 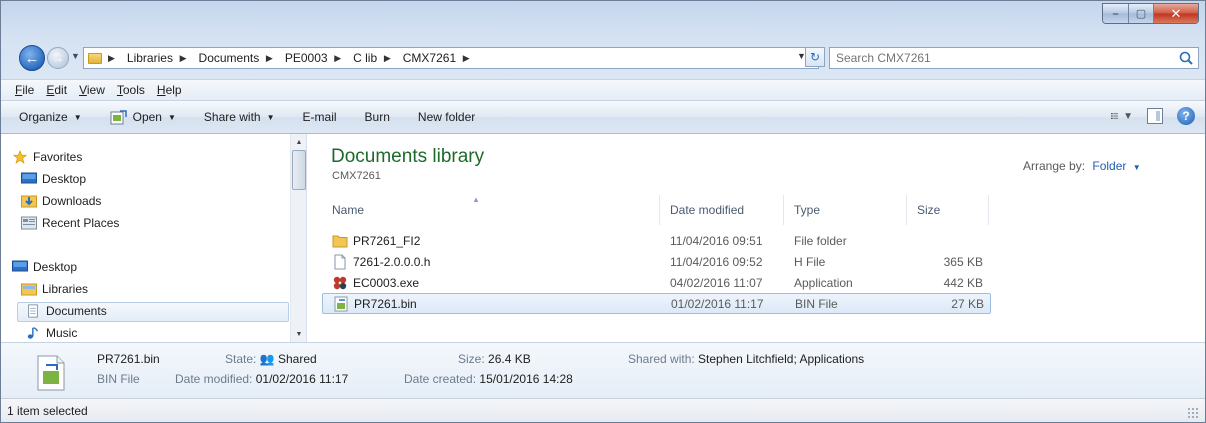 What do you see at coordinates (963, 261) in the screenshot?
I see `file-size: 365 KB` at bounding box center [963, 261].